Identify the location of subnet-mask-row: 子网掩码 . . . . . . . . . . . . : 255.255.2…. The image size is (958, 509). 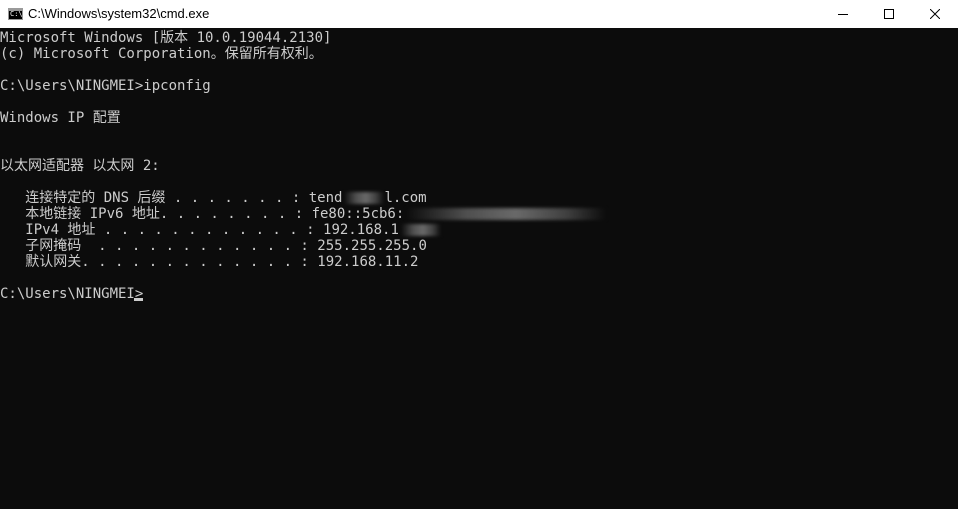
(213, 246).